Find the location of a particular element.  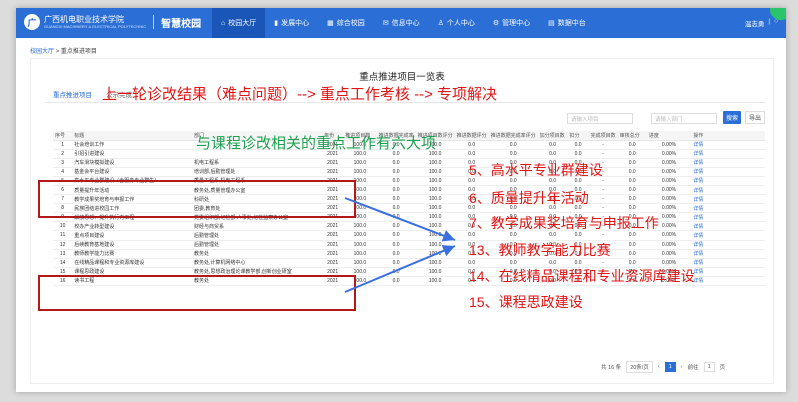

nav-item-data: ▤ 数据中台 is located at coordinates (567, 23).